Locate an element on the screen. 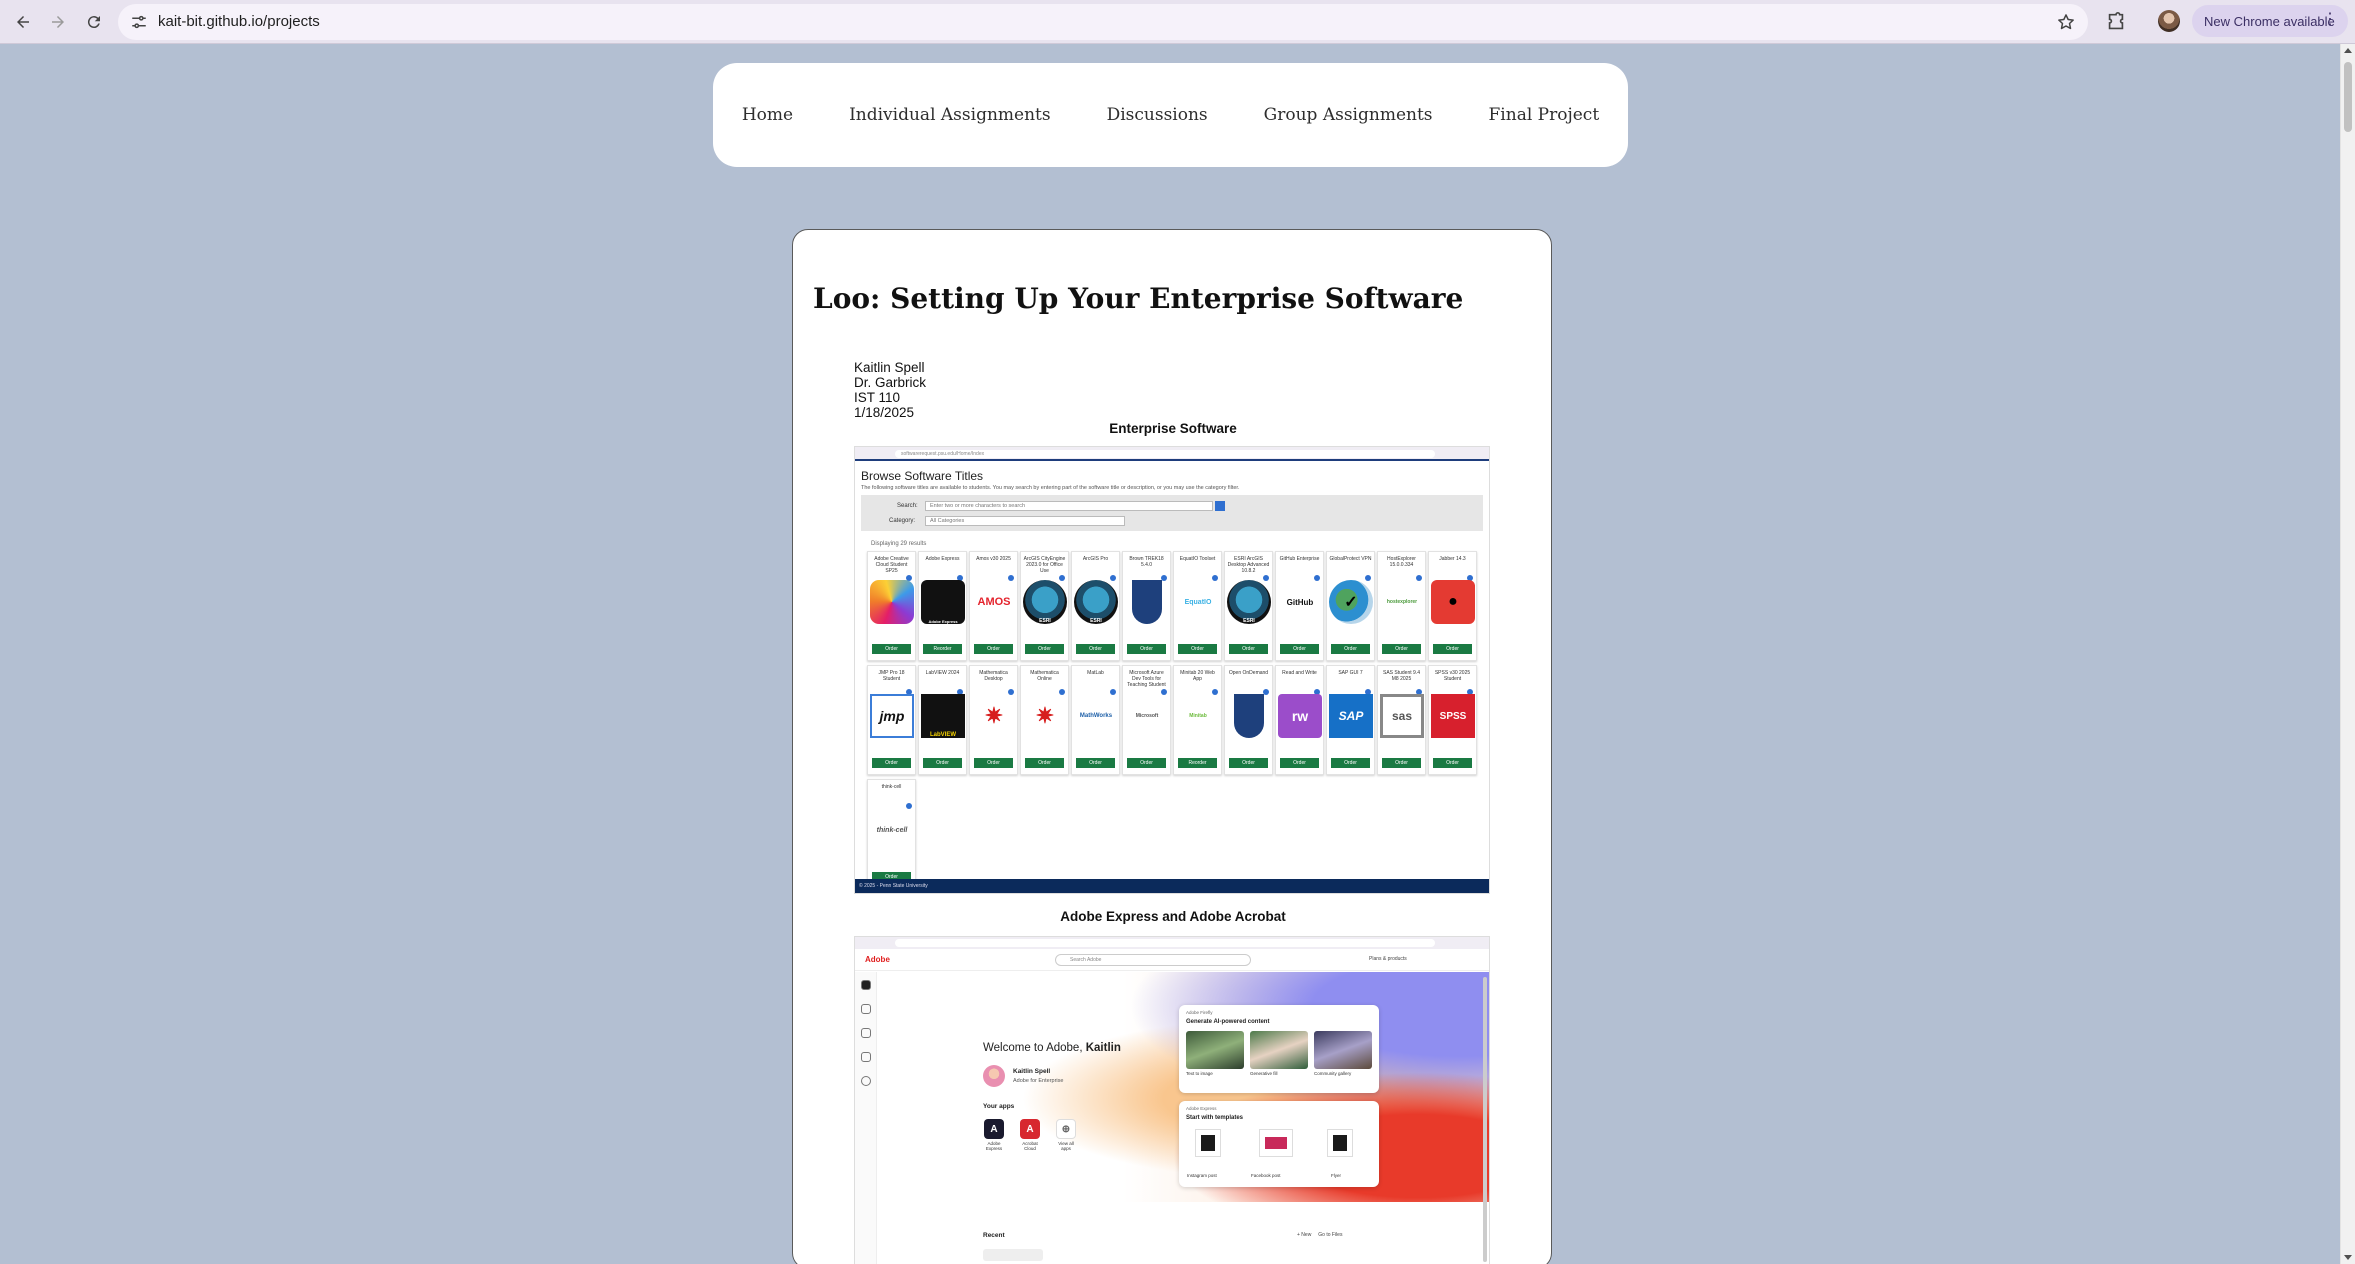  arrow-right-icon is located at coordinates (58, 22).